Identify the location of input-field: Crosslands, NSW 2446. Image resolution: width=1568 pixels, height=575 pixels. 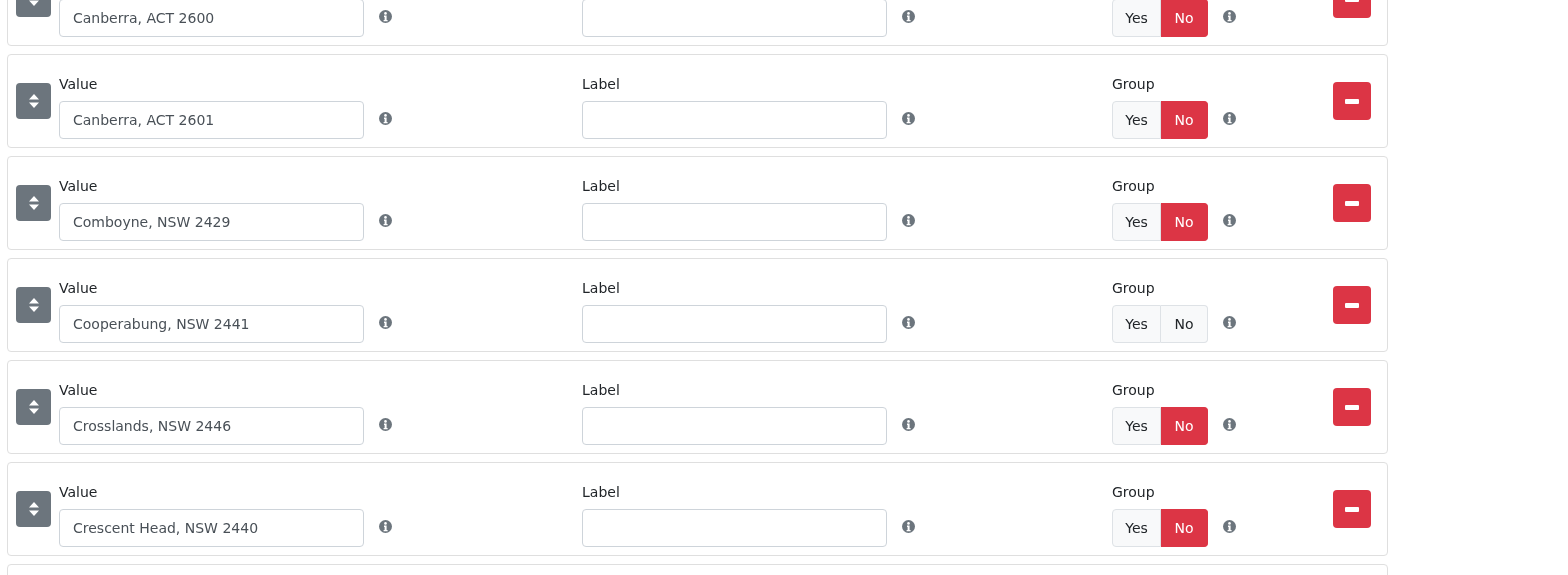
(211, 426).